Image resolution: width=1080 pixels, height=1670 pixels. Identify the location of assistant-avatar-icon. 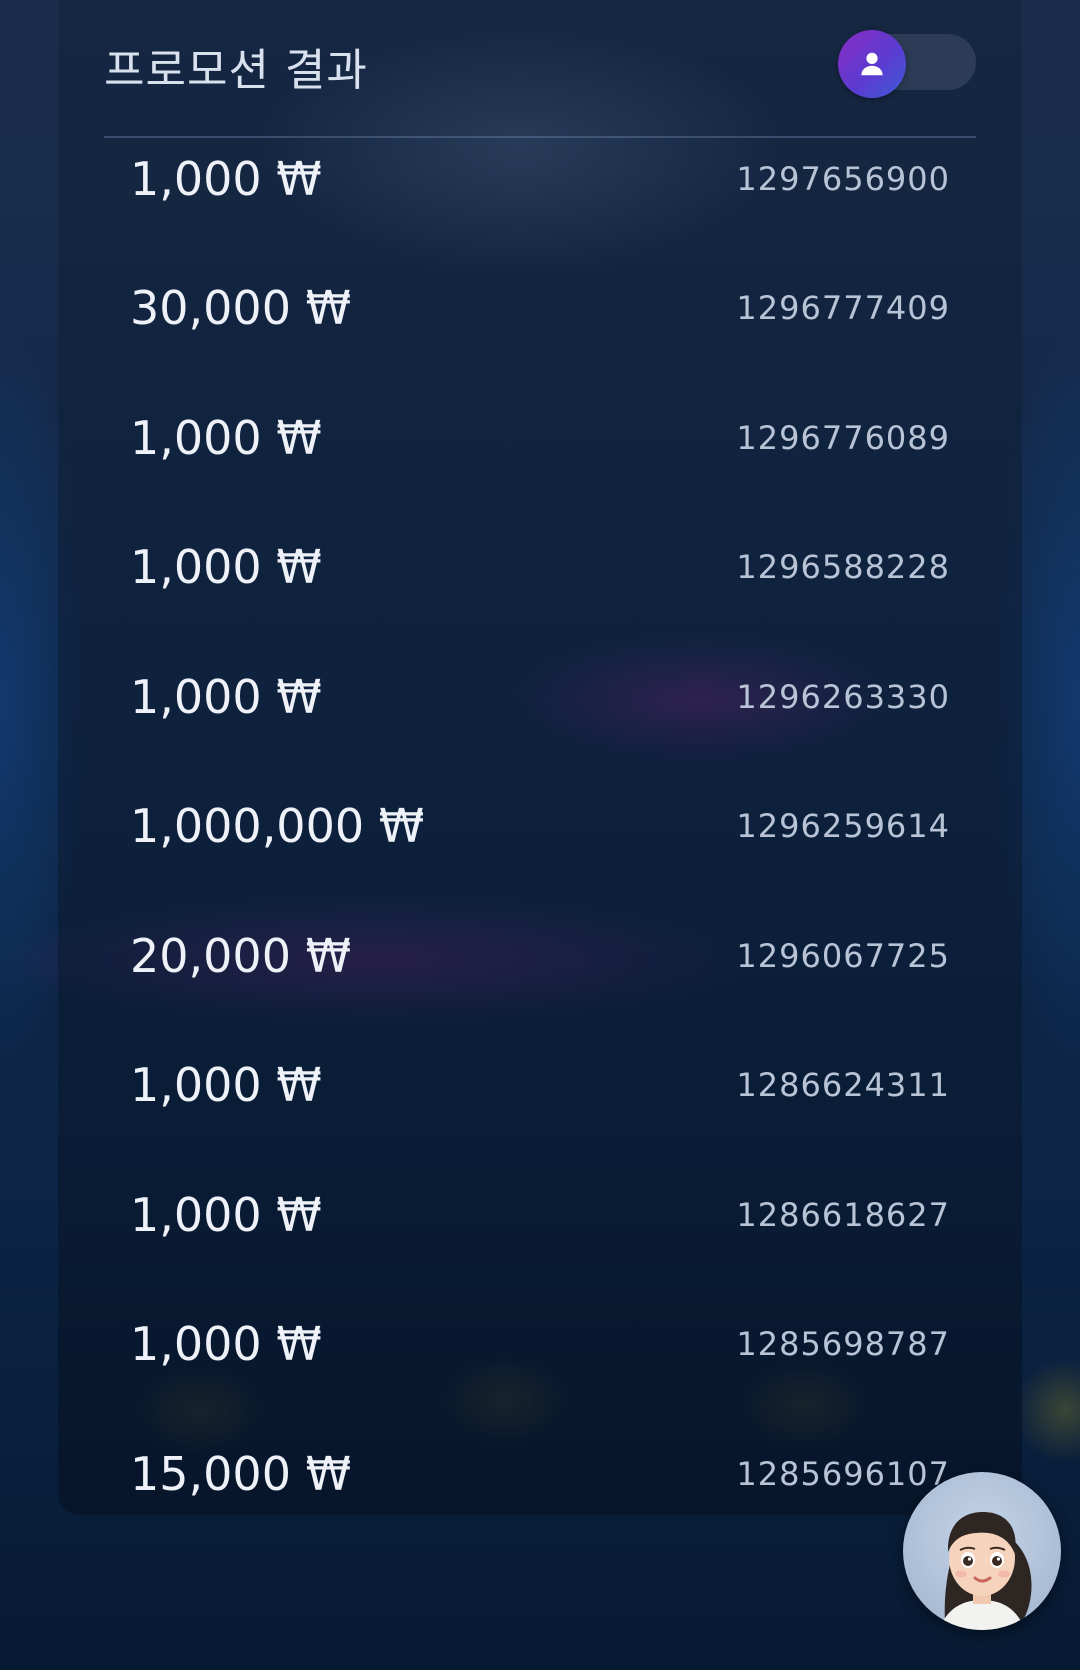
(985, 1571).